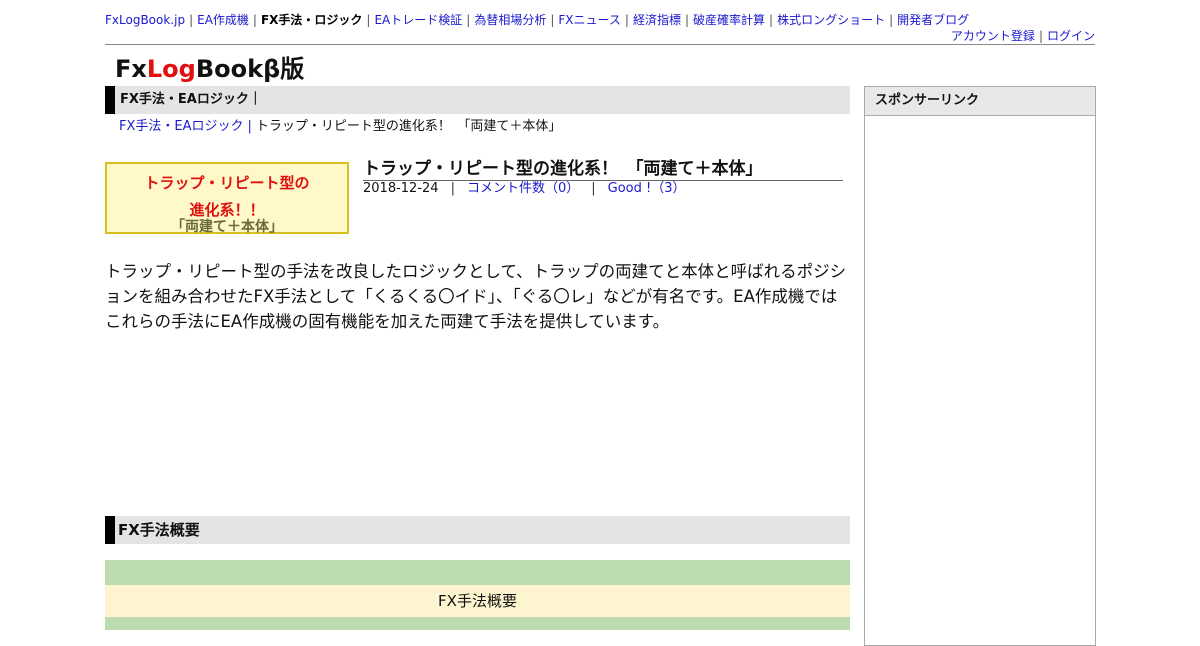 The height and width of the screenshot is (646, 1200). I want to click on nav-stock-long-short: 株式ロングショート, so click(831, 20).